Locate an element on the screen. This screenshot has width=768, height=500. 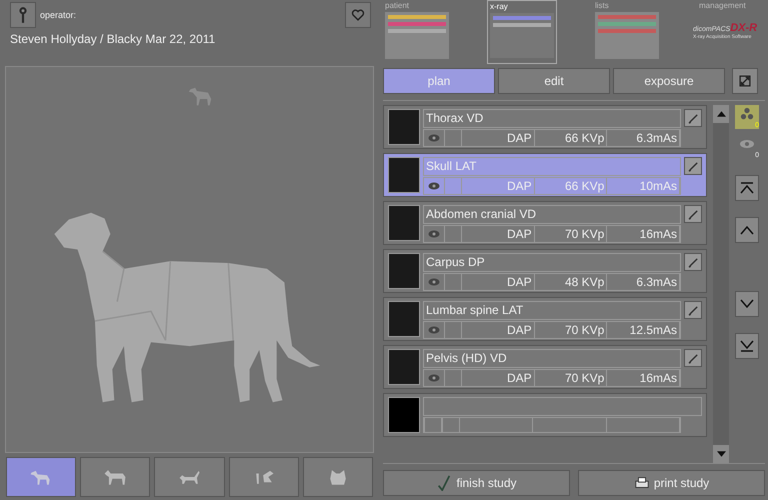
tab: plan is located at coordinates (439, 81).